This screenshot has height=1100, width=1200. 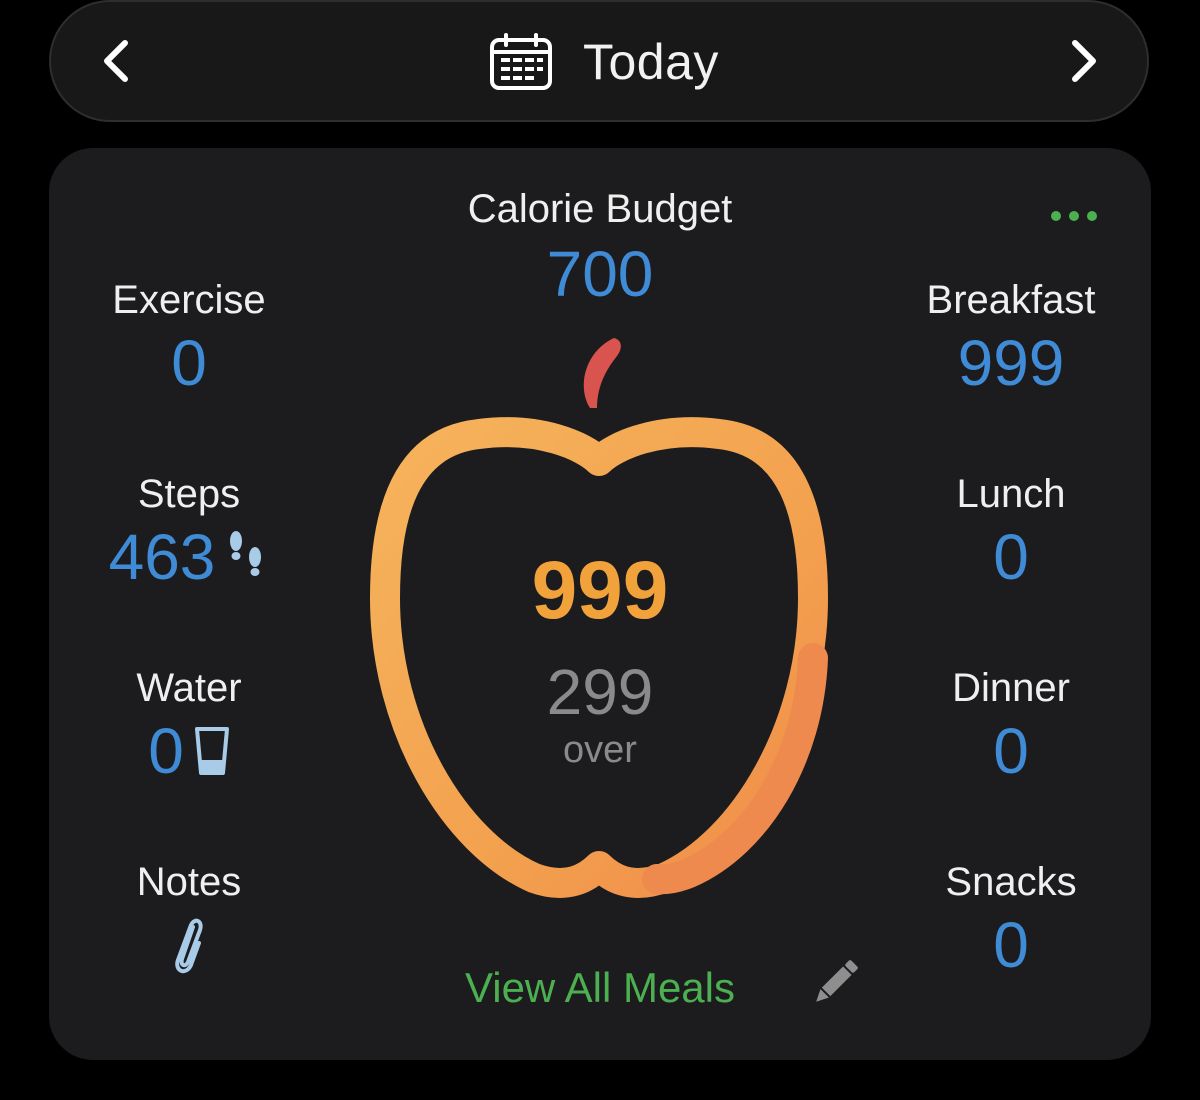 I want to click on steps-label: Steps, so click(x=189, y=494).